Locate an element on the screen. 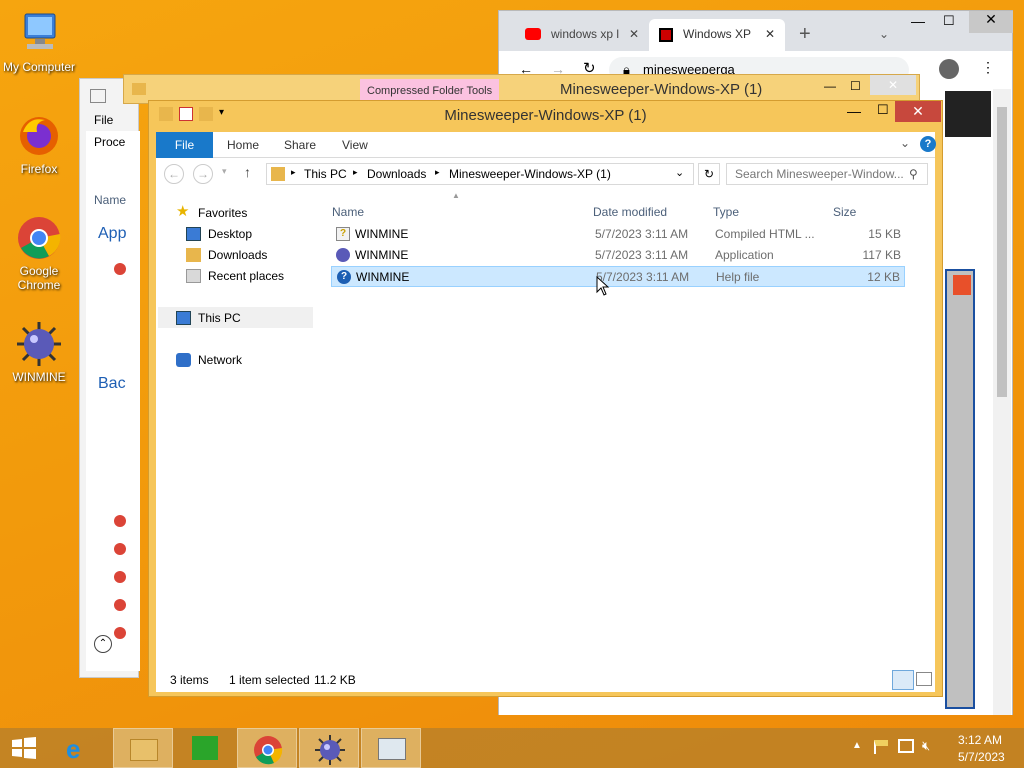 The image size is (1024, 768). minimize-button: — is located at coordinates (854, 111).